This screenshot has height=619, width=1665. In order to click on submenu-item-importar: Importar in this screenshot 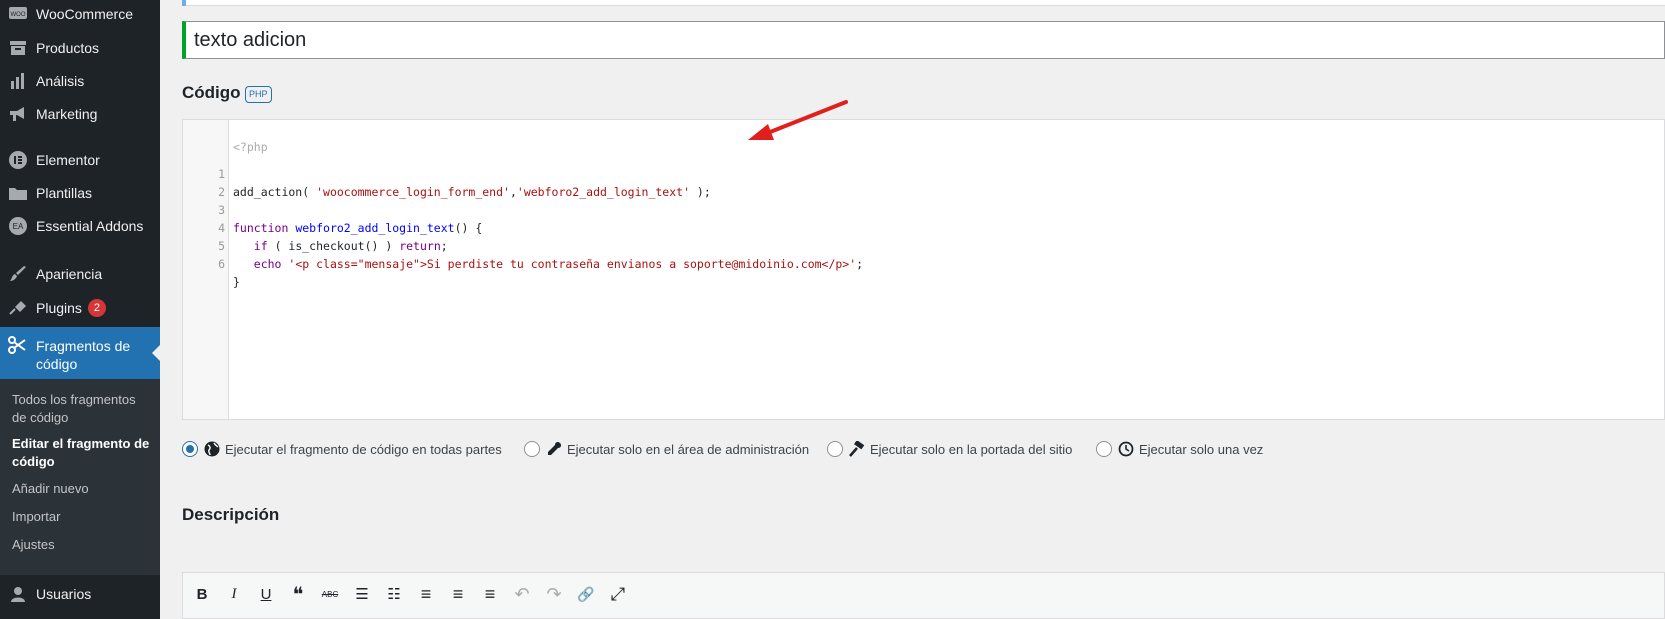, I will do `click(82, 517)`.